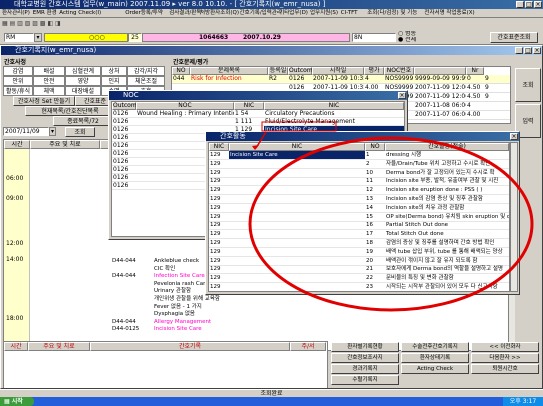  Describe the element at coordinates (338, 79) in the screenshot. I see `problem-cell: 2007-11-09 10:35` at that location.